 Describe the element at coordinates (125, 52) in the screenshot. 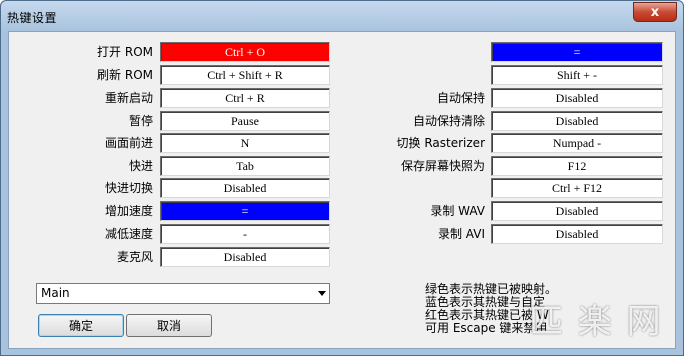

I see `hotkey-label: 打开 ROM` at that location.